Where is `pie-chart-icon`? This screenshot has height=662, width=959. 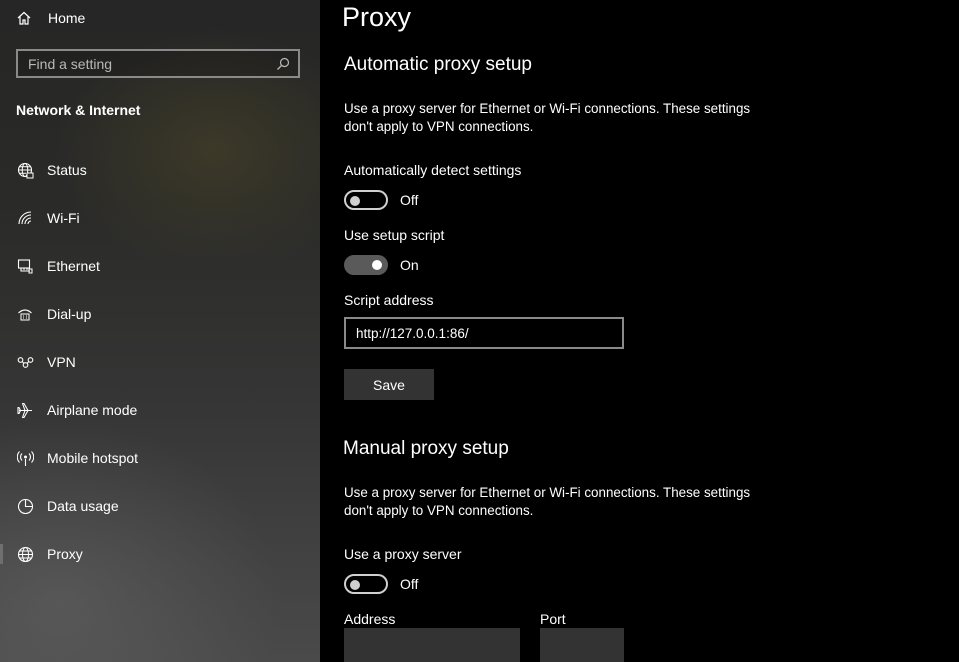
pie-chart-icon is located at coordinates (25, 506).